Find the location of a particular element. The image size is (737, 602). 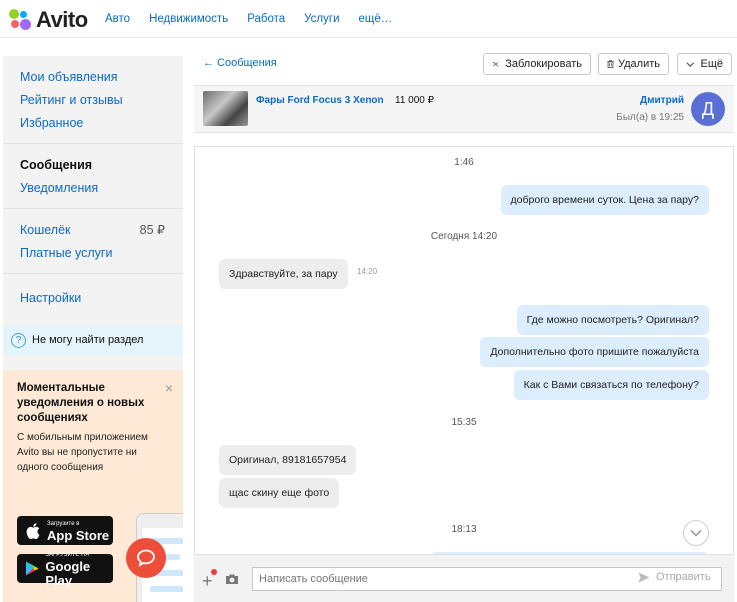

sidebar-item-my-ads: Мои объявления is located at coordinates (93, 76).